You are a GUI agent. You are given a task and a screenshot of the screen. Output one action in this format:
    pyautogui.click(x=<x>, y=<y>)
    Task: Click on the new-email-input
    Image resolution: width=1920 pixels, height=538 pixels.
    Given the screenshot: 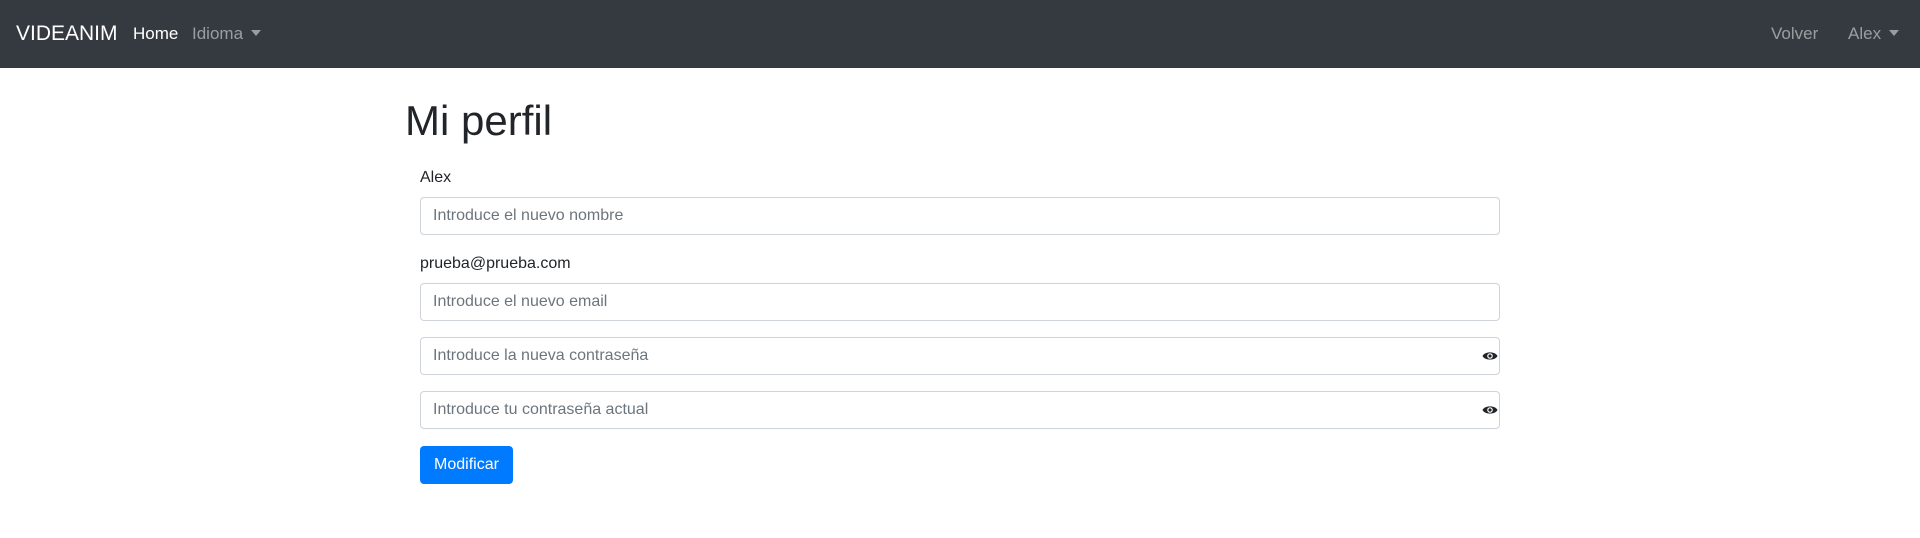 What is the action you would take?
    pyautogui.click(x=960, y=302)
    